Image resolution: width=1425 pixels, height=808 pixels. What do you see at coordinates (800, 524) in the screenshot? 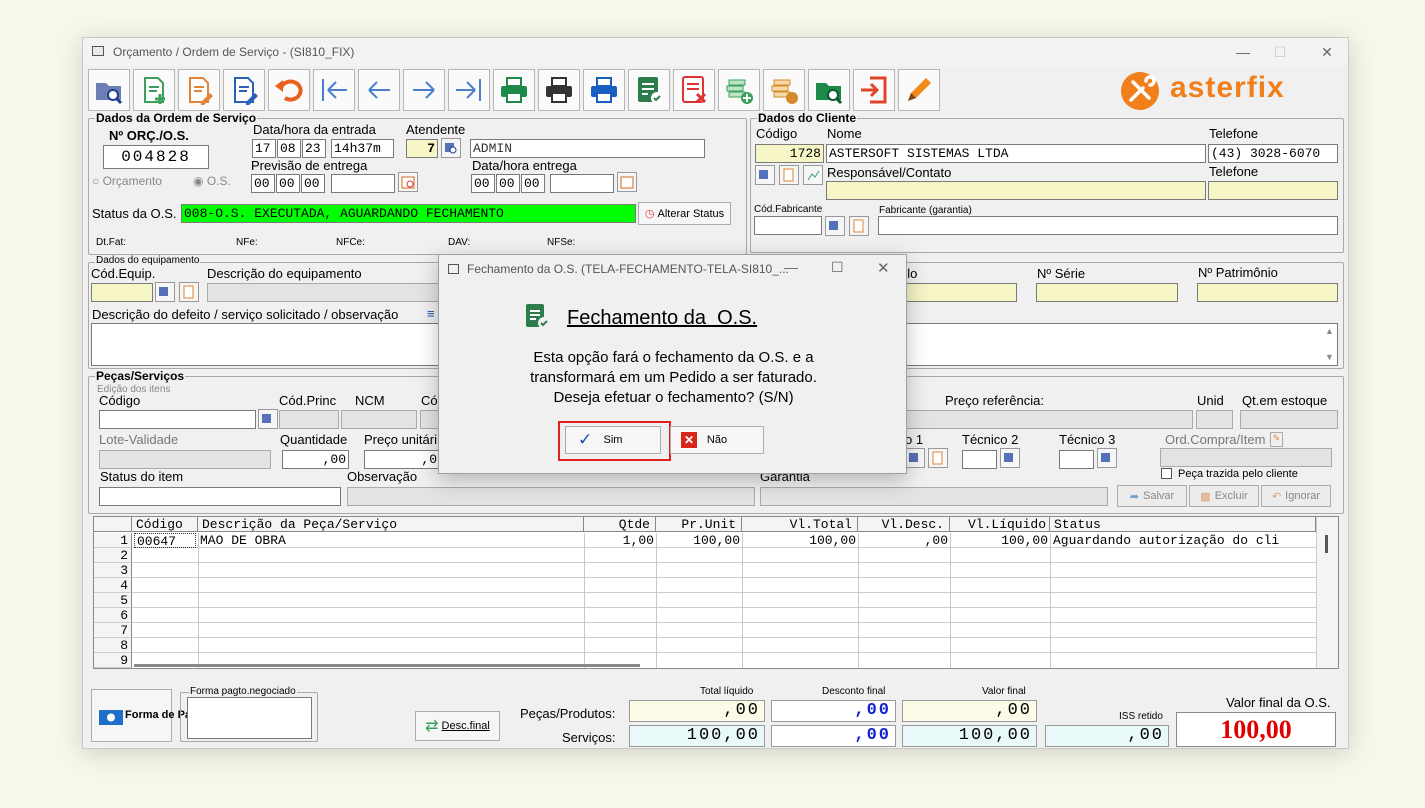
I see `col-vltotal: Vl.Total` at bounding box center [800, 524].